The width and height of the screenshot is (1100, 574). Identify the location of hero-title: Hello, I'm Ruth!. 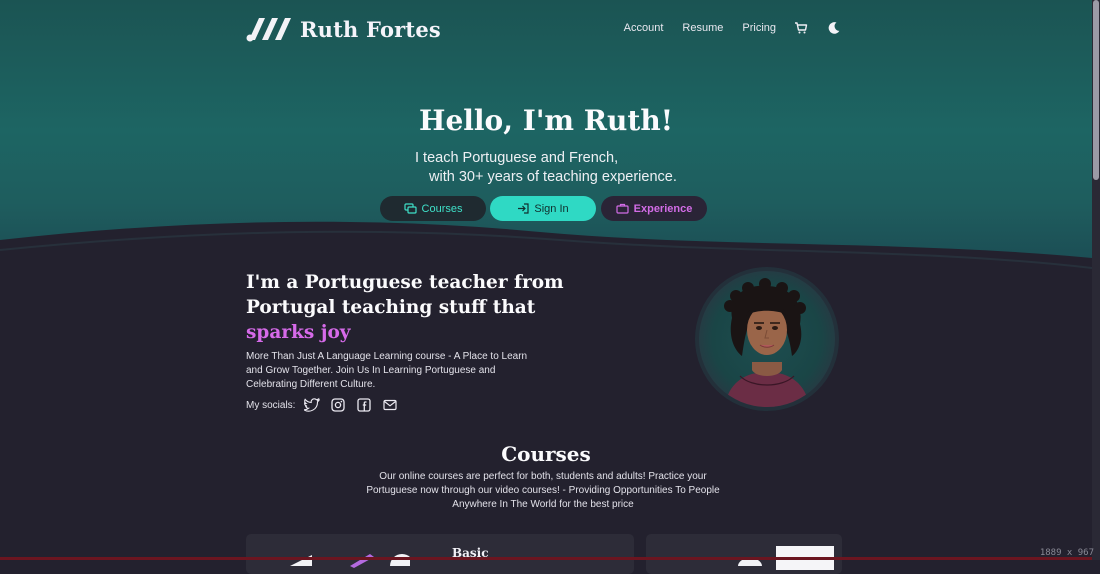
(546, 120).